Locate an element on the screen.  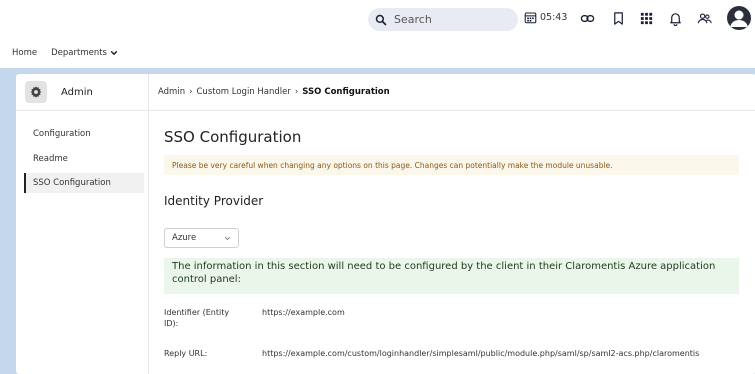
clock-button: 05:43 is located at coordinates (545, 17).